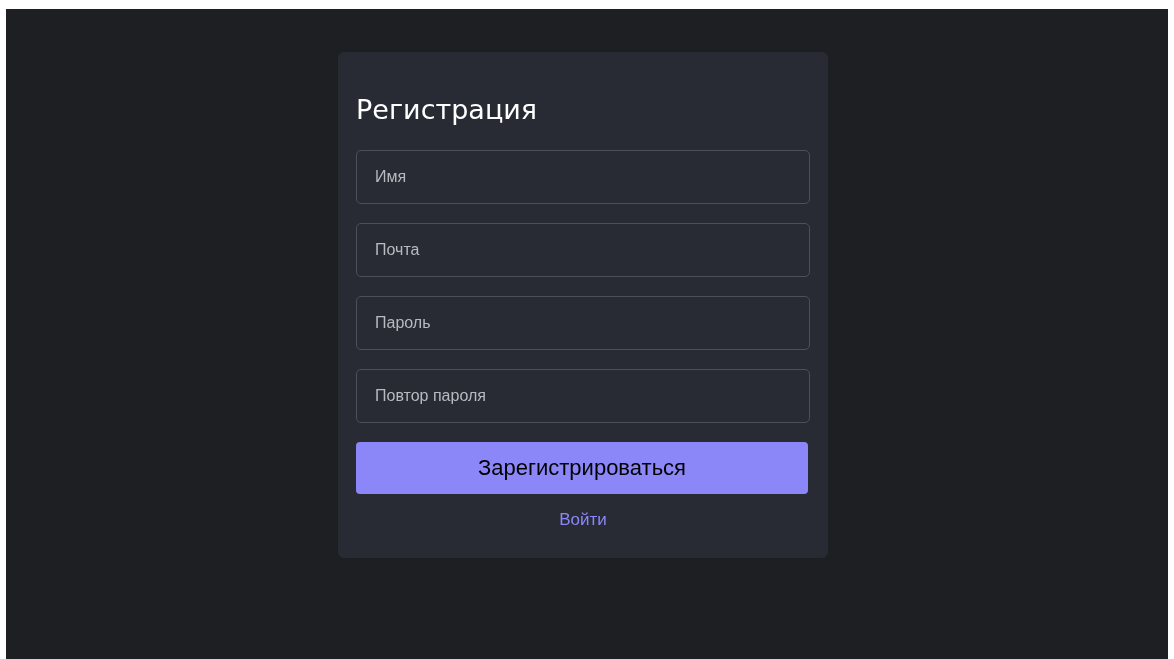 The width and height of the screenshot is (1174, 659). What do you see at coordinates (583, 520) in the screenshot?
I see `login-link: Войти` at bounding box center [583, 520].